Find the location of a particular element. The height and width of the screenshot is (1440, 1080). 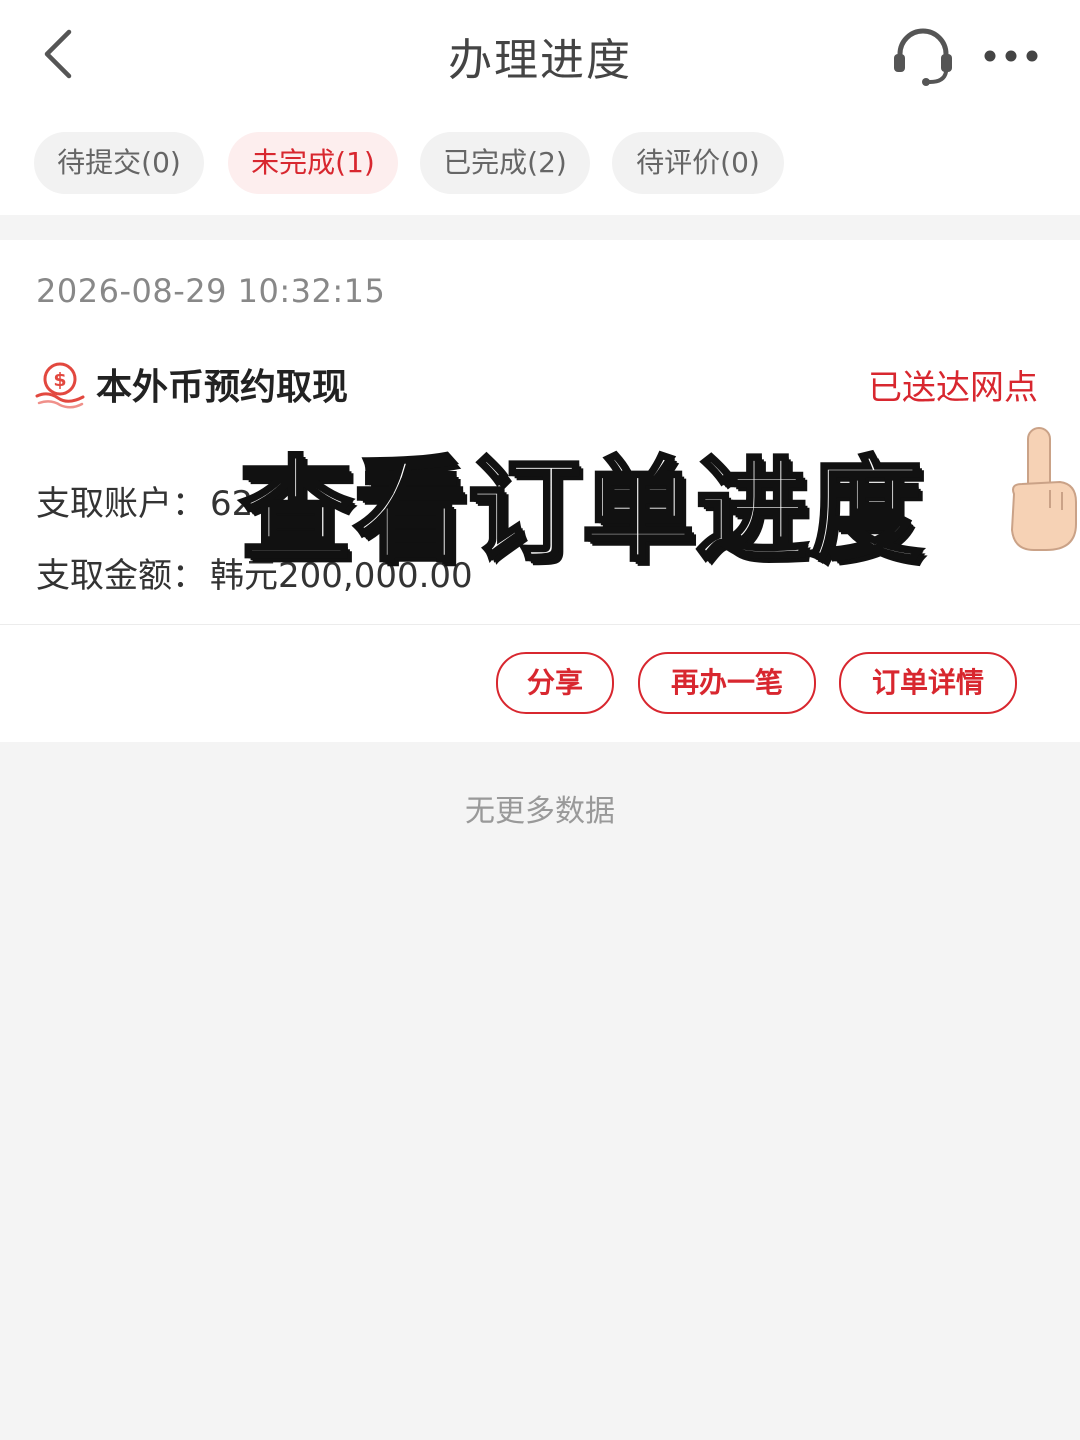

currency-exchange-icon: $ is located at coordinates (60, 385).